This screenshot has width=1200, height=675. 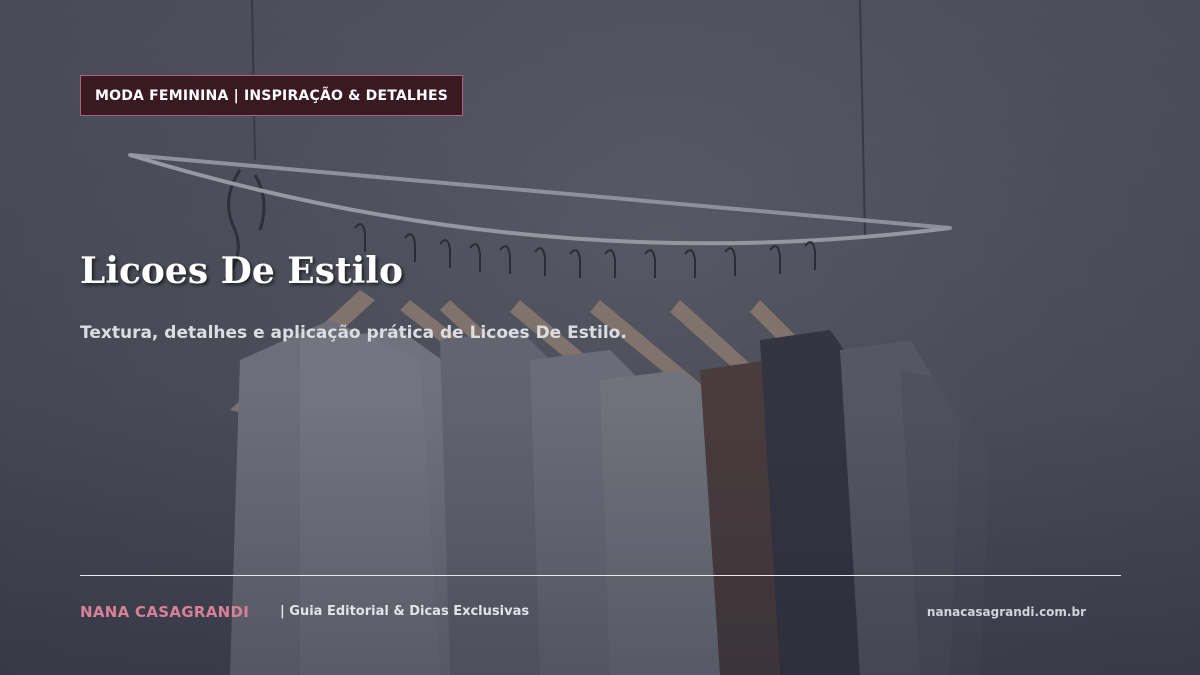 I want to click on site-url: nanacasagrandi.com.br, so click(x=1006, y=612).